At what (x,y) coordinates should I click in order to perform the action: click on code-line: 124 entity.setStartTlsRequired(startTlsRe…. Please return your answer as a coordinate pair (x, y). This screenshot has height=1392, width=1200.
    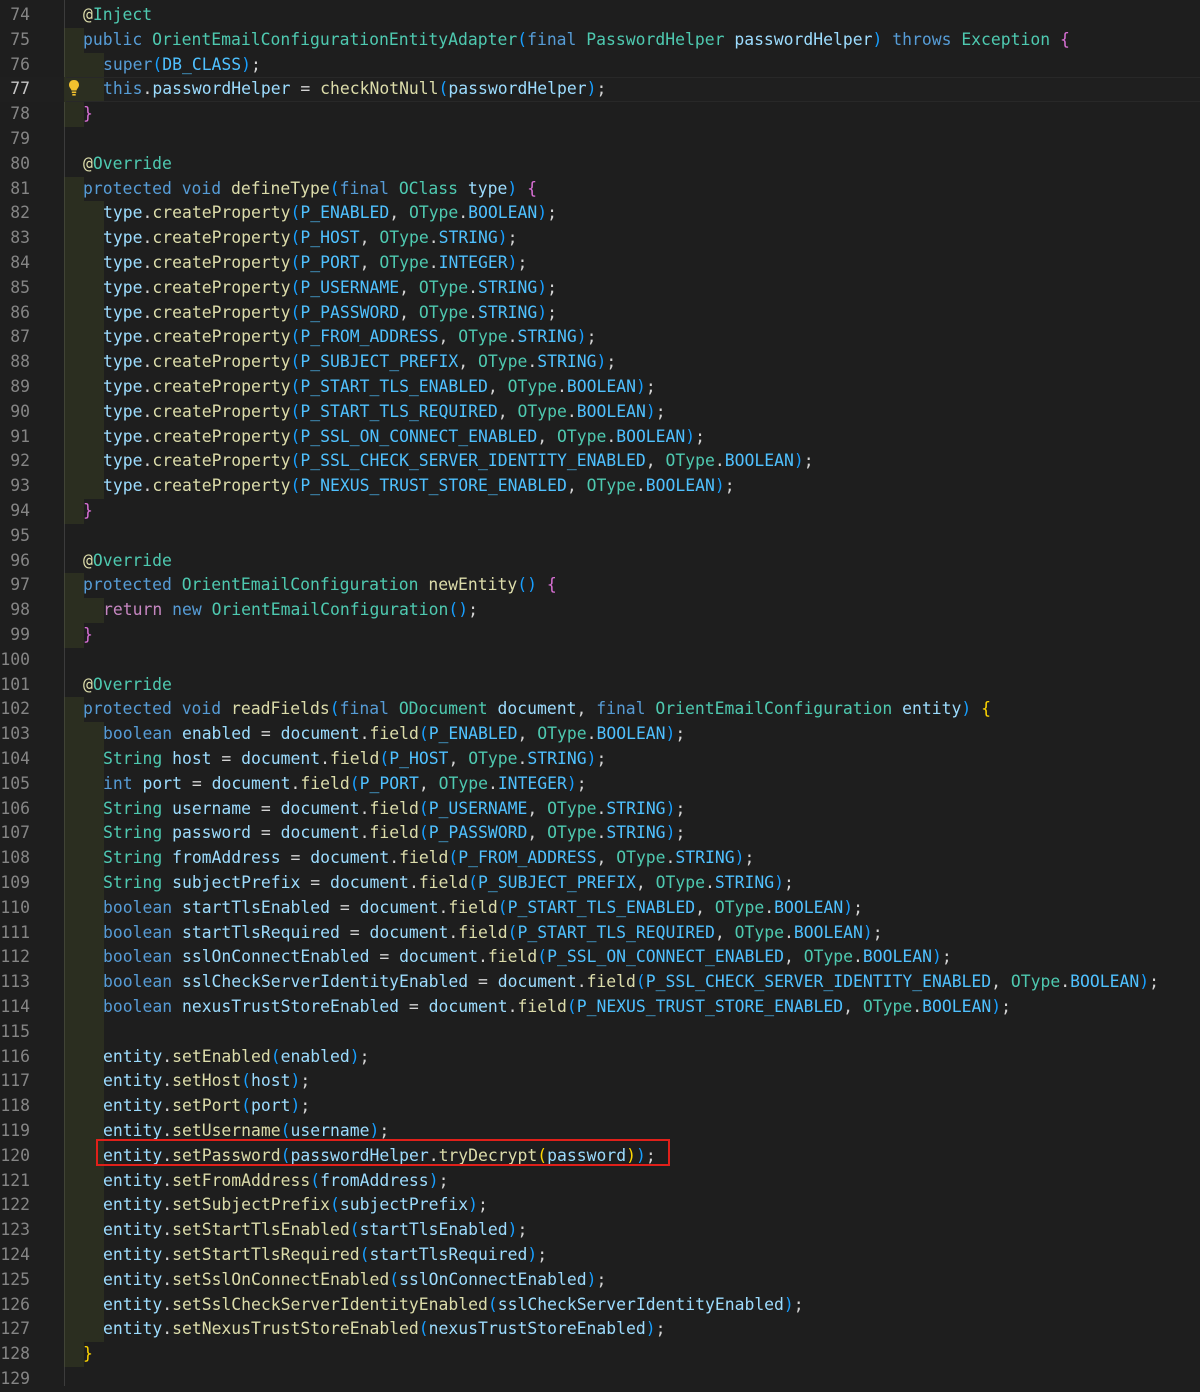
    Looking at the image, I should click on (600, 1255).